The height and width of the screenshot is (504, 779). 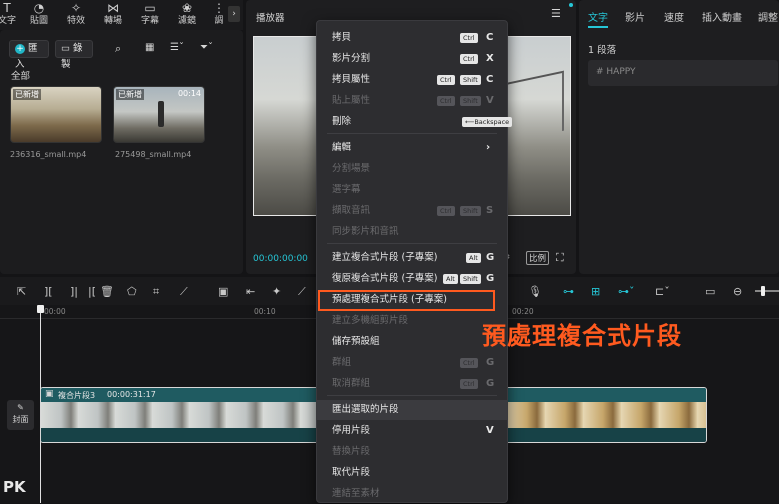 What do you see at coordinates (223, 291) in the screenshot?
I see `freeze-icon: ▣` at bounding box center [223, 291].